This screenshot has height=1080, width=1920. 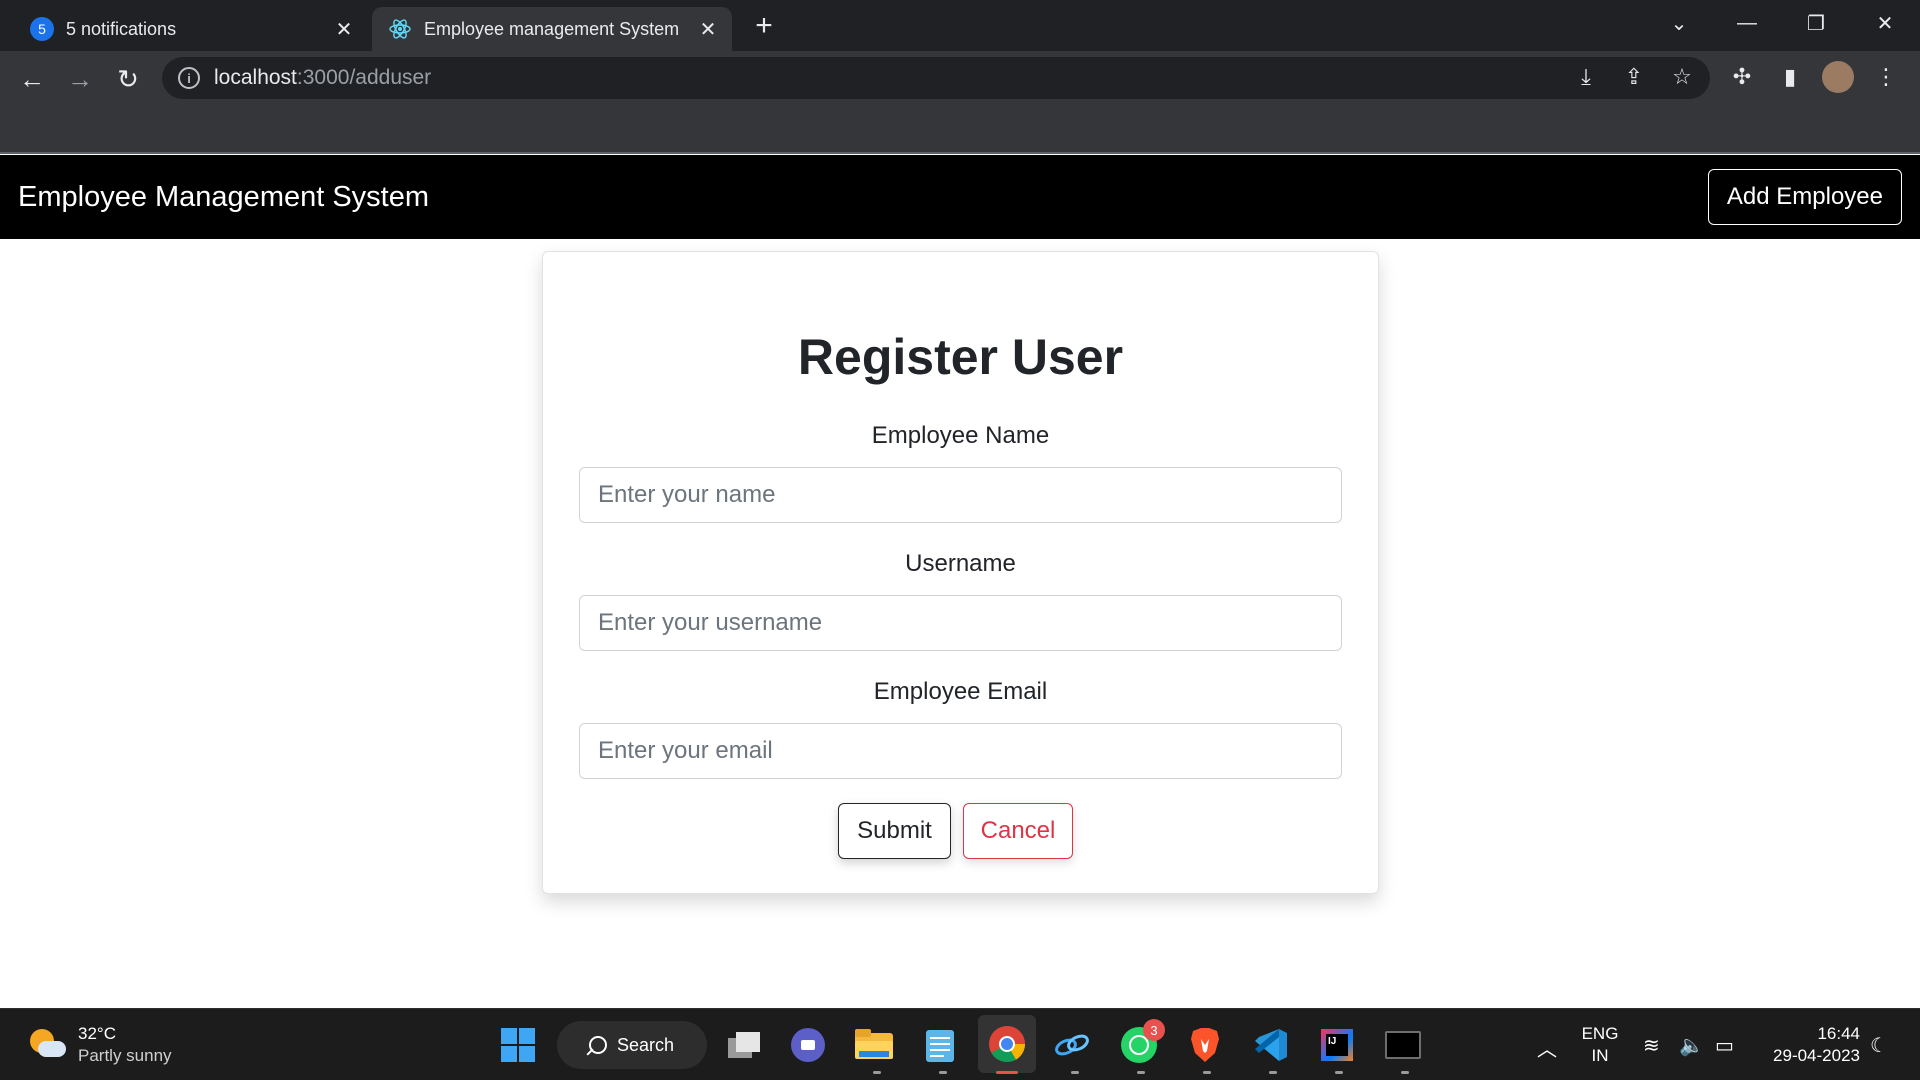 I want to click on windows-start-icon, so click(x=518, y=1045).